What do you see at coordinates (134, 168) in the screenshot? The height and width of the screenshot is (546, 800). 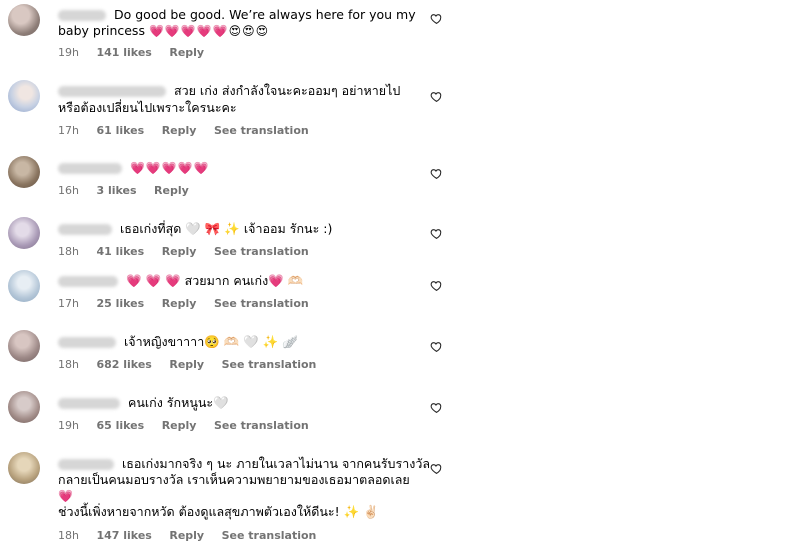 I see `comment-body: 💗💗💗💗💗` at bounding box center [134, 168].